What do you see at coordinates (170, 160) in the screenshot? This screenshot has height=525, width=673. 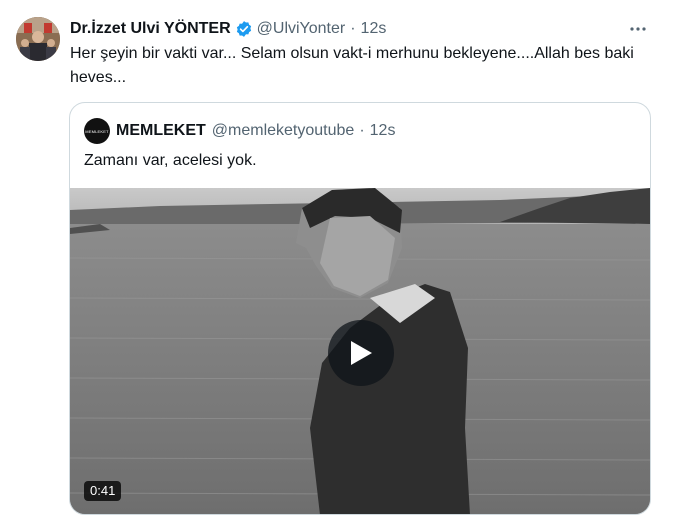 I see `quoted-tweet-text: Zamanı var, acelesi yok.` at bounding box center [170, 160].